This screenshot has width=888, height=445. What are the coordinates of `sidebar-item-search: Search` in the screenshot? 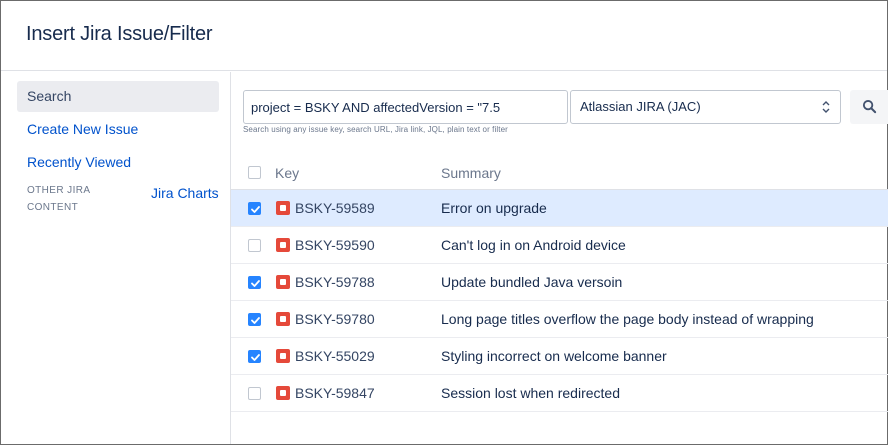 It's located at (118, 96).